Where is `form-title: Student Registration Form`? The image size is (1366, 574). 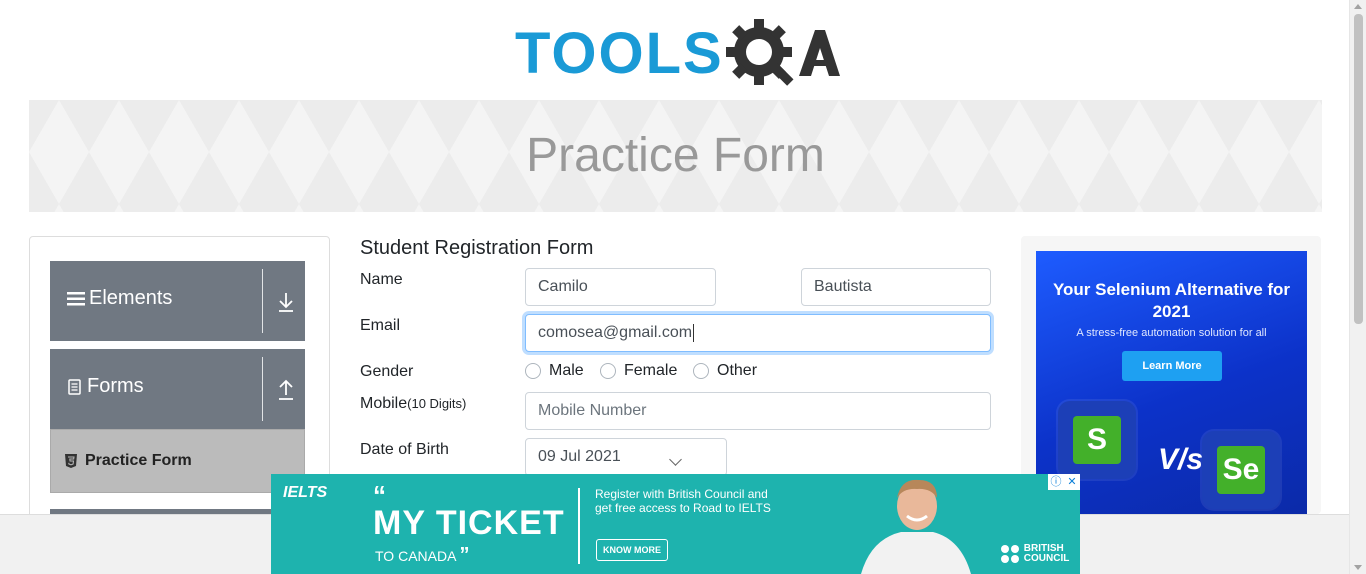
form-title: Student Registration Form is located at coordinates (477, 248).